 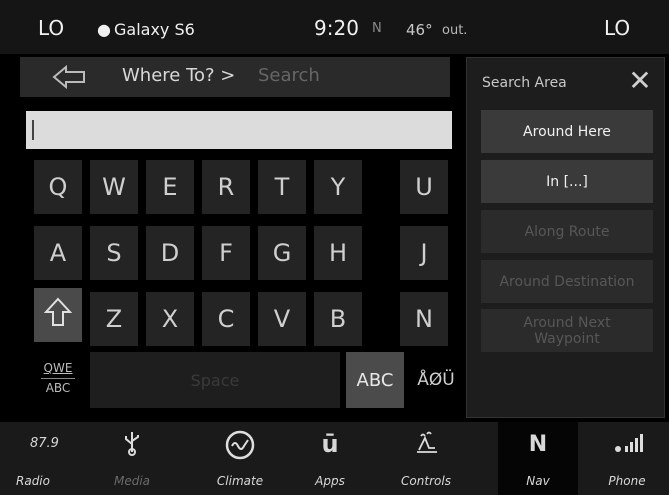 What do you see at coordinates (114, 253) in the screenshot?
I see `key-s: S` at bounding box center [114, 253].